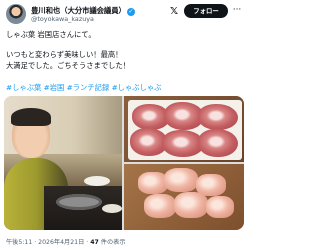  What do you see at coordinates (31, 117) in the screenshot?
I see `photo-person-hair` at bounding box center [31, 117].